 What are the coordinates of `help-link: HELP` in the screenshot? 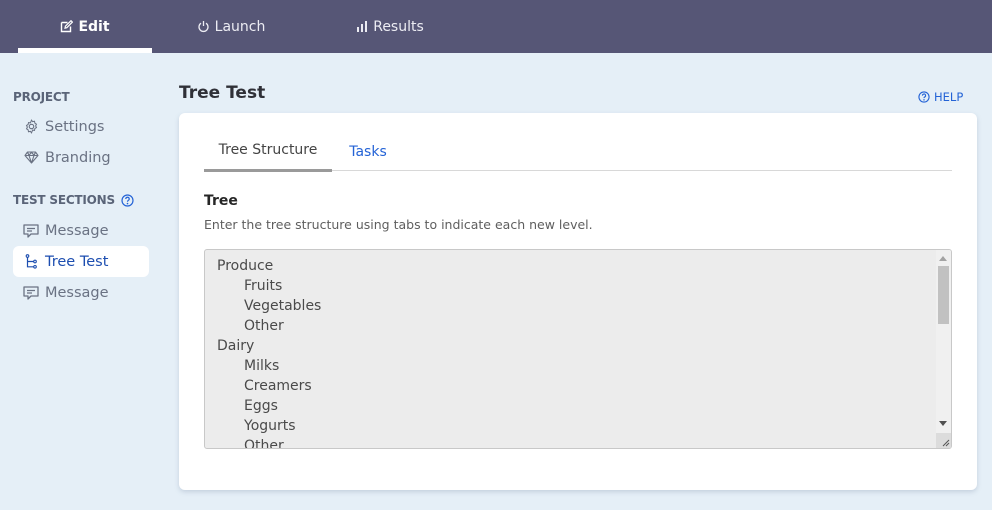 It's located at (940, 97).